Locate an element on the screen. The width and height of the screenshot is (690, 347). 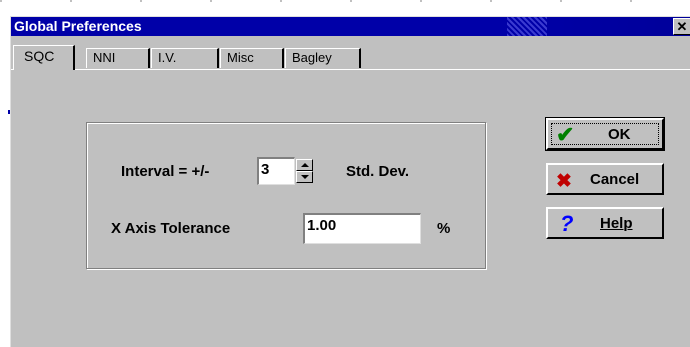
tab-iv: I.V. is located at coordinates (185, 58).